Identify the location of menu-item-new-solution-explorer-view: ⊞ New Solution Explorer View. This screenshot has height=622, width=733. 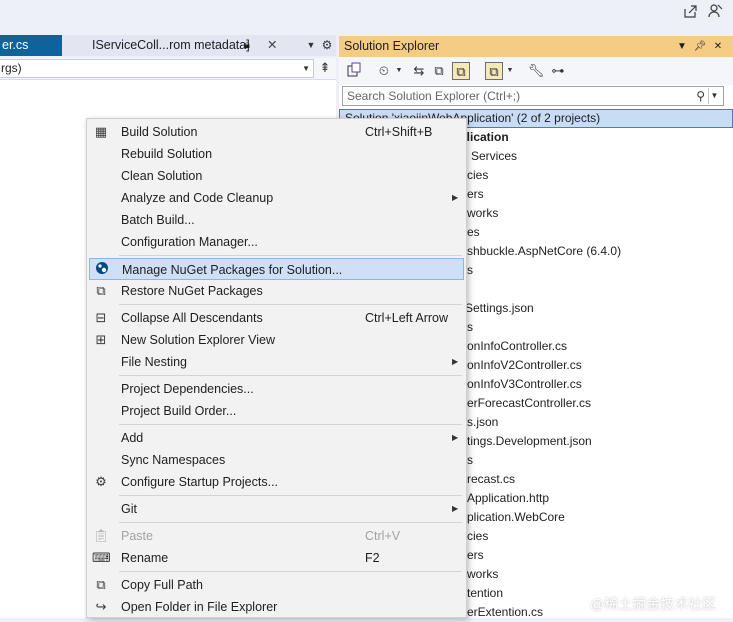
(276, 340).